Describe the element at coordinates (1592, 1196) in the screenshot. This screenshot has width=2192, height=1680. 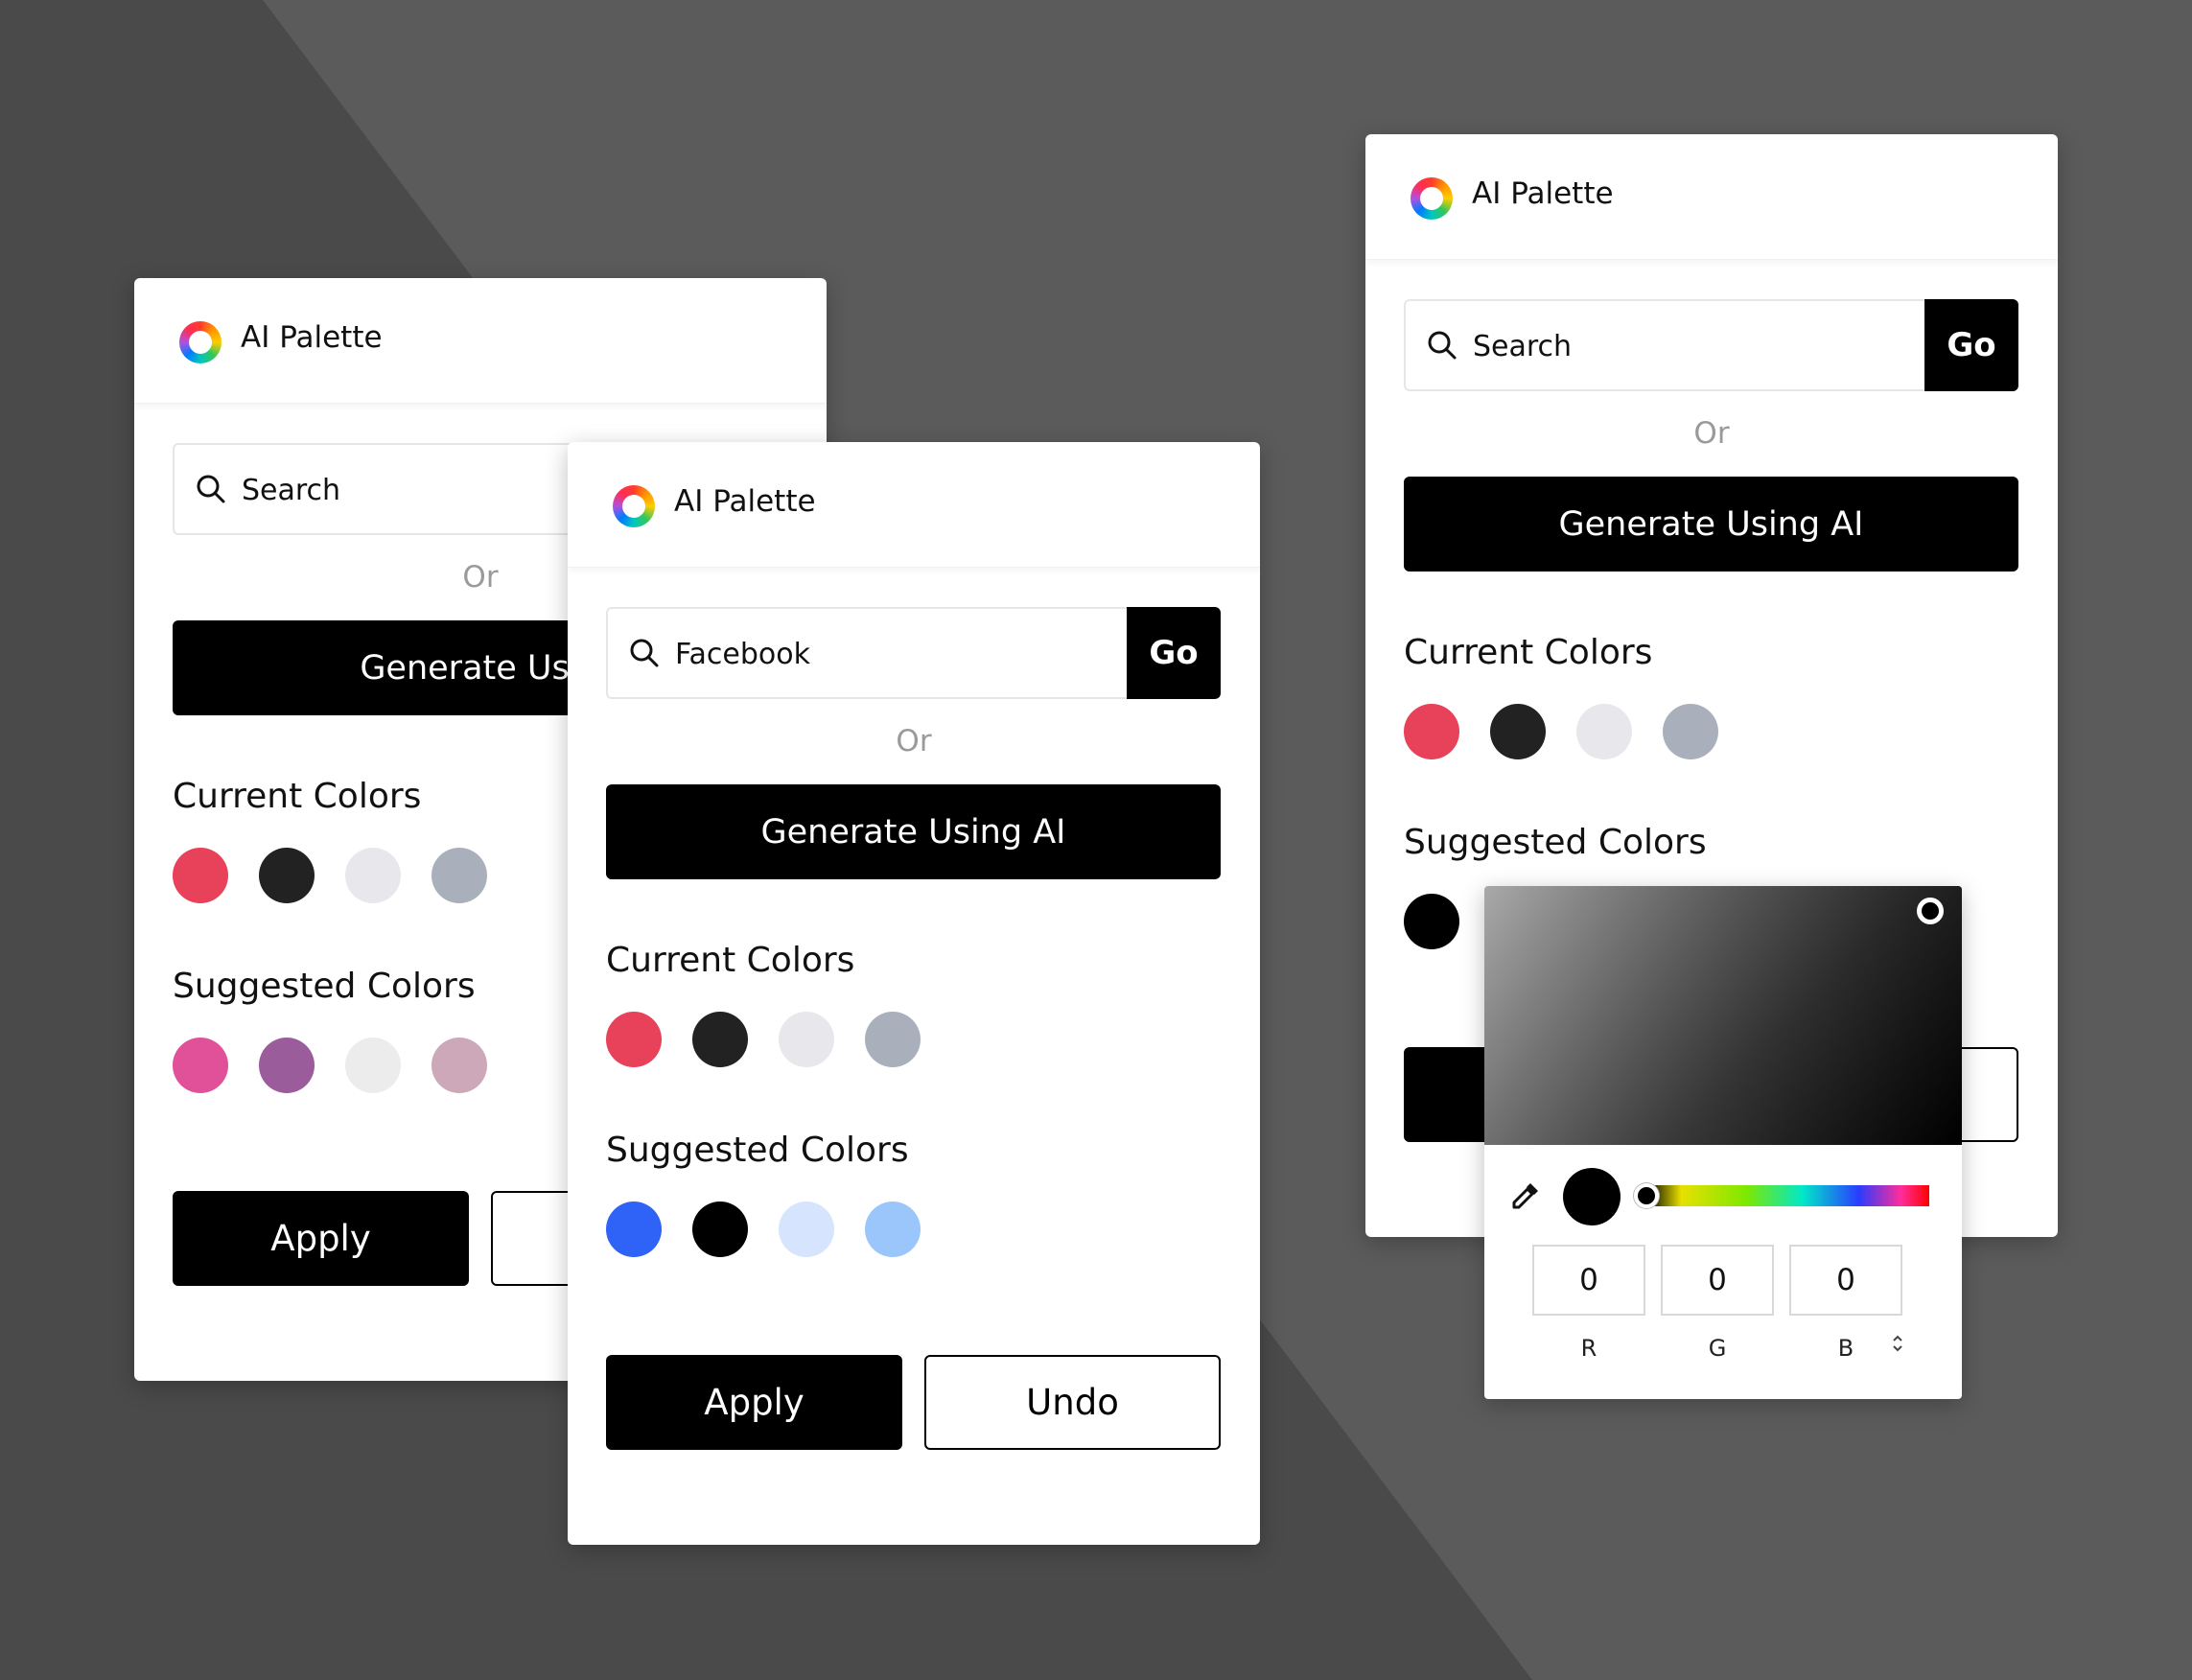
I see `selected-color-preview` at that location.